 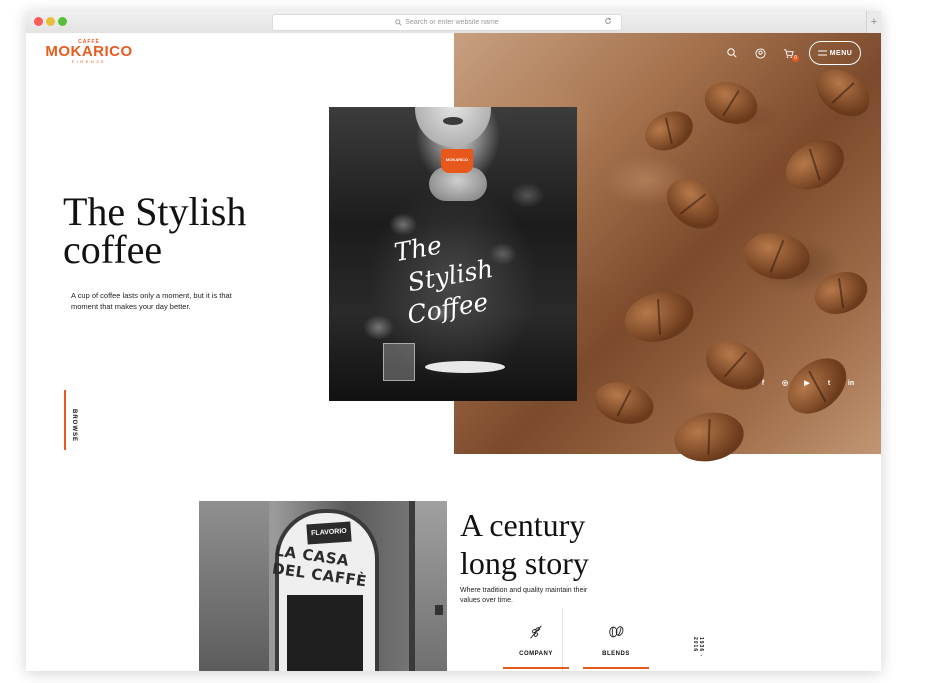 I want to click on close-window-button, so click(x=38, y=21).